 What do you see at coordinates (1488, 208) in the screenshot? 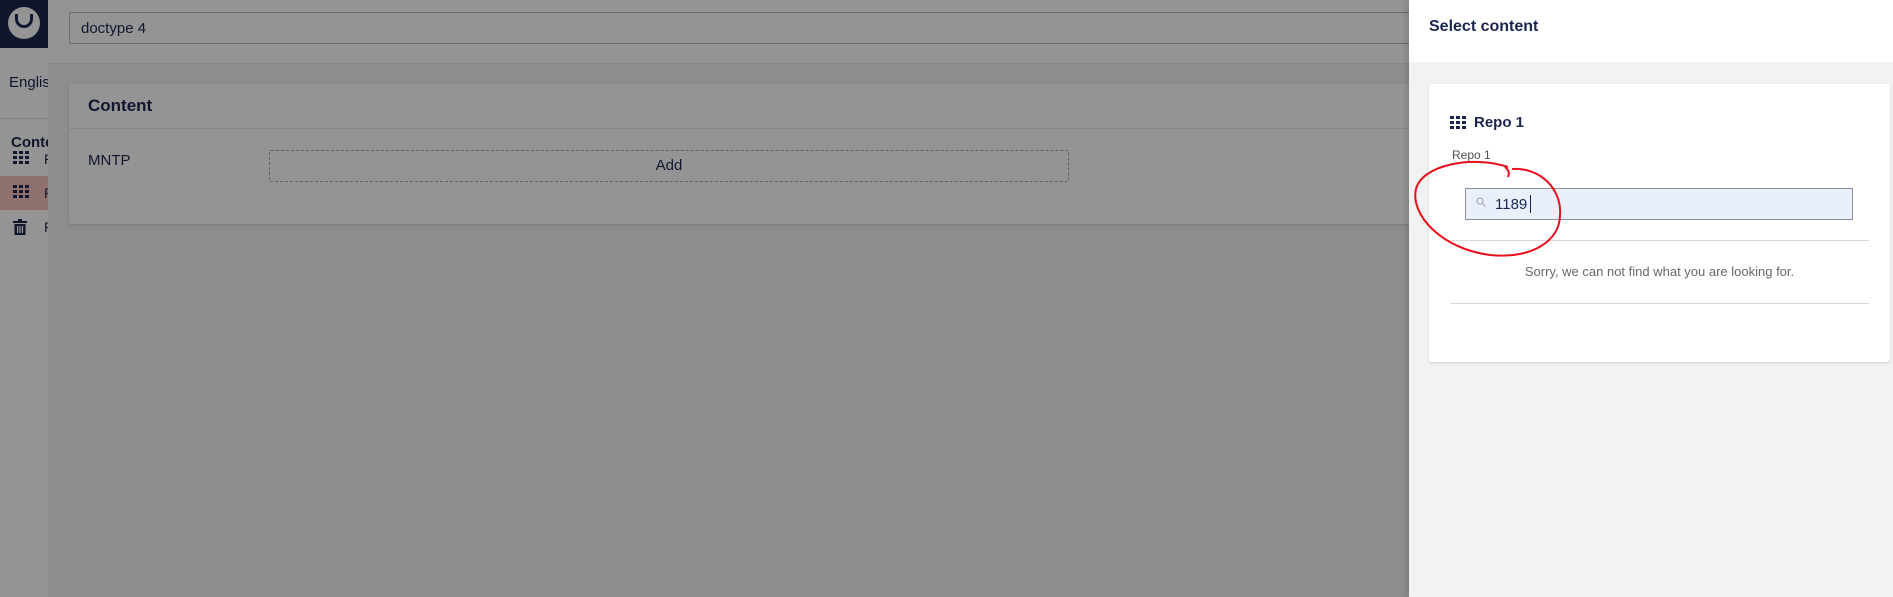
I see `red-annotation-circle` at bounding box center [1488, 208].